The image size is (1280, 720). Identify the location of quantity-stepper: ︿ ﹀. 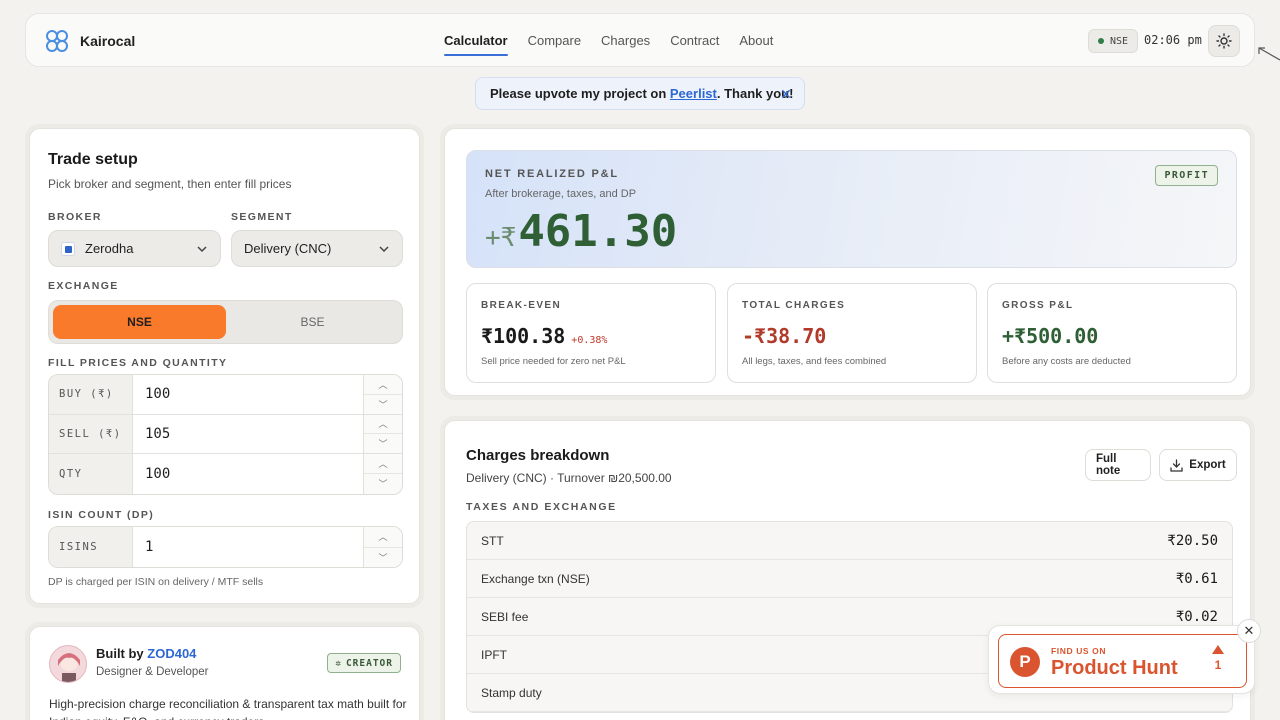
(383, 474).